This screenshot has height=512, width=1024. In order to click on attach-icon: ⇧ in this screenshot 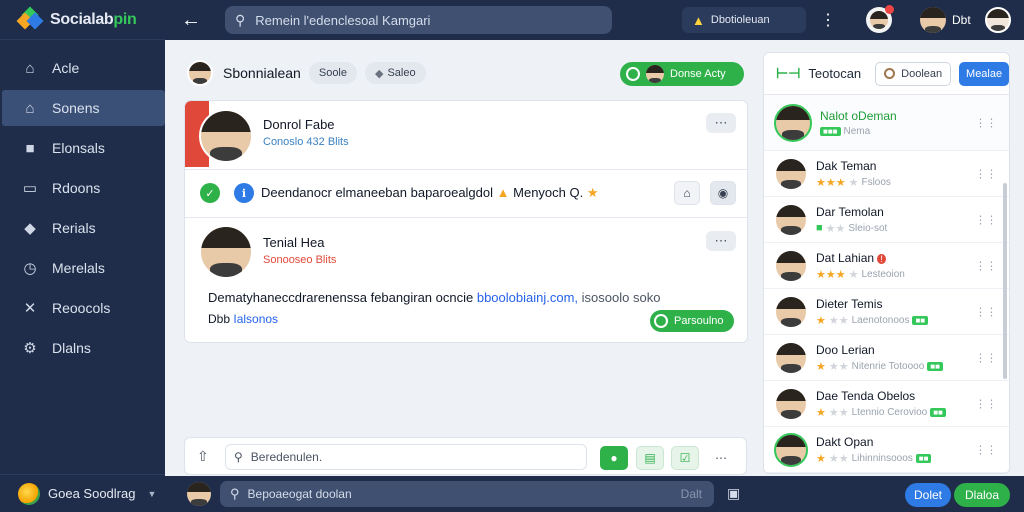, I will do `click(203, 456)`.